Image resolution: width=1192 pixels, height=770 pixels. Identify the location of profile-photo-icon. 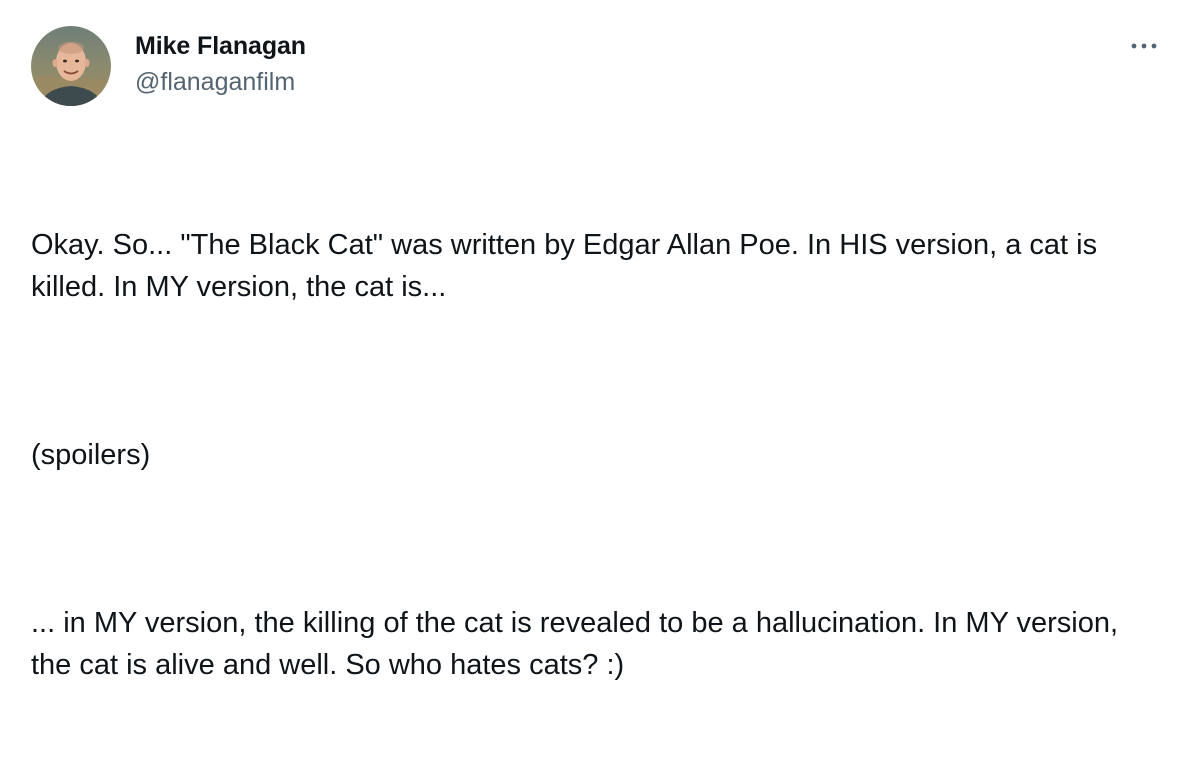
(71, 66).